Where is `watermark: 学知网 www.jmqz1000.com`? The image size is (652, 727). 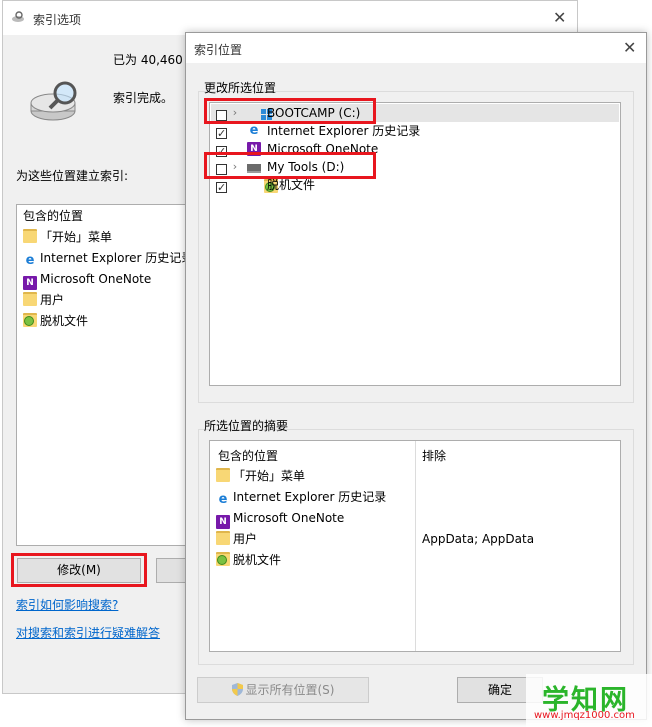
watermark: 学知网 www.jmqz1000.com is located at coordinates (589, 700).